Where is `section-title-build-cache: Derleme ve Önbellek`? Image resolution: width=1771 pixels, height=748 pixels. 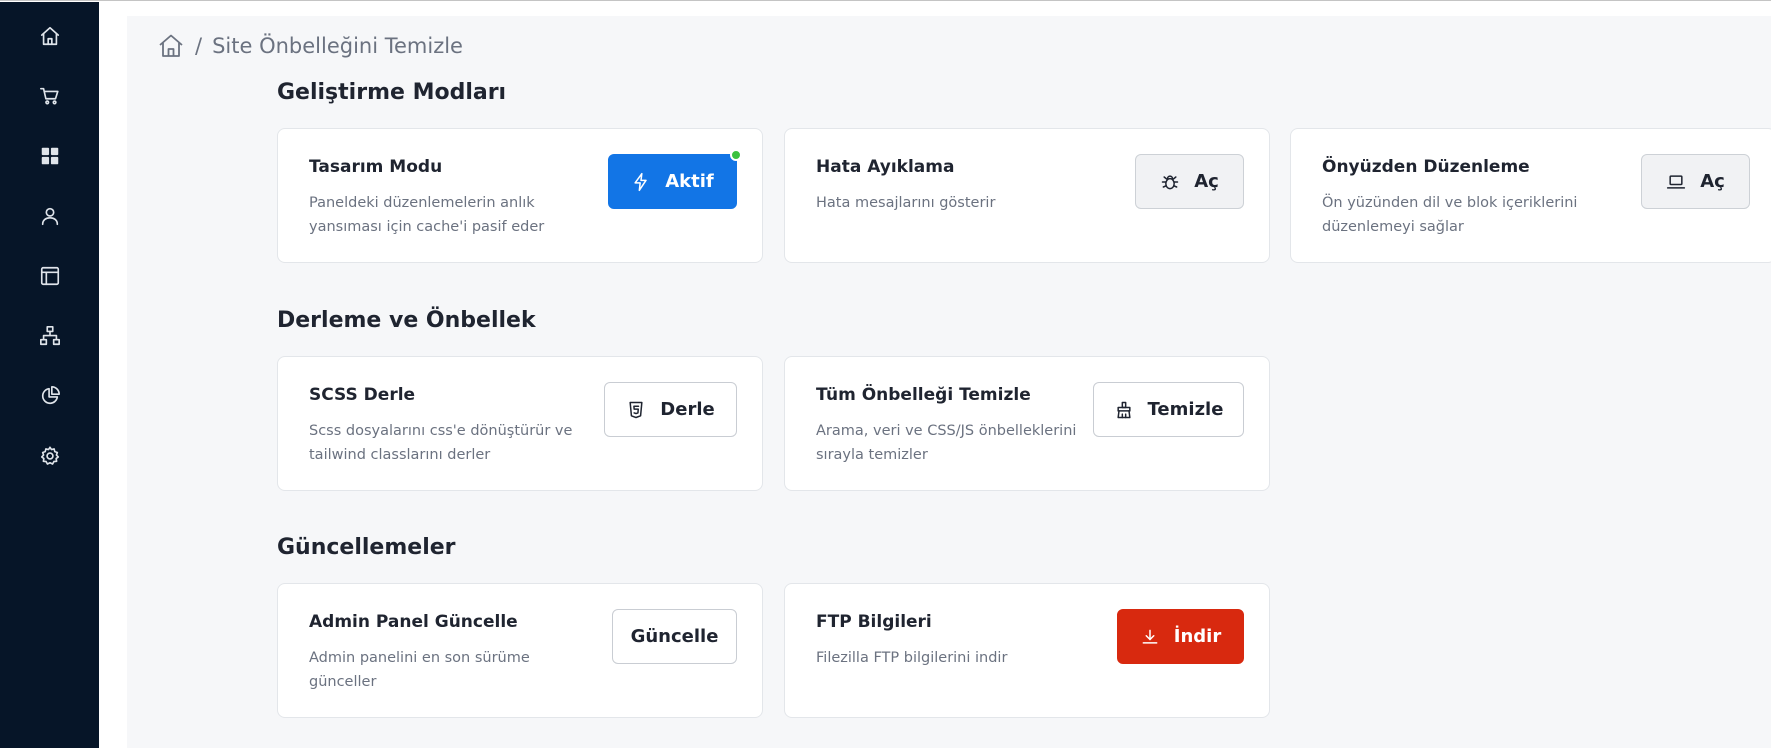
section-title-build-cache: Derleme ve Önbellek is located at coordinates (406, 320).